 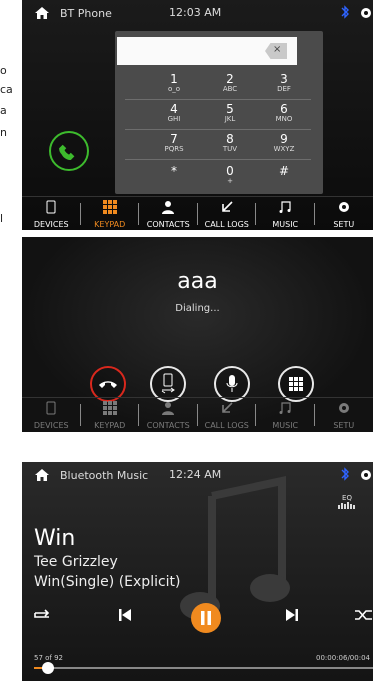 What do you see at coordinates (174, 85) in the screenshot?
I see `key-1: 1 o_o` at bounding box center [174, 85].